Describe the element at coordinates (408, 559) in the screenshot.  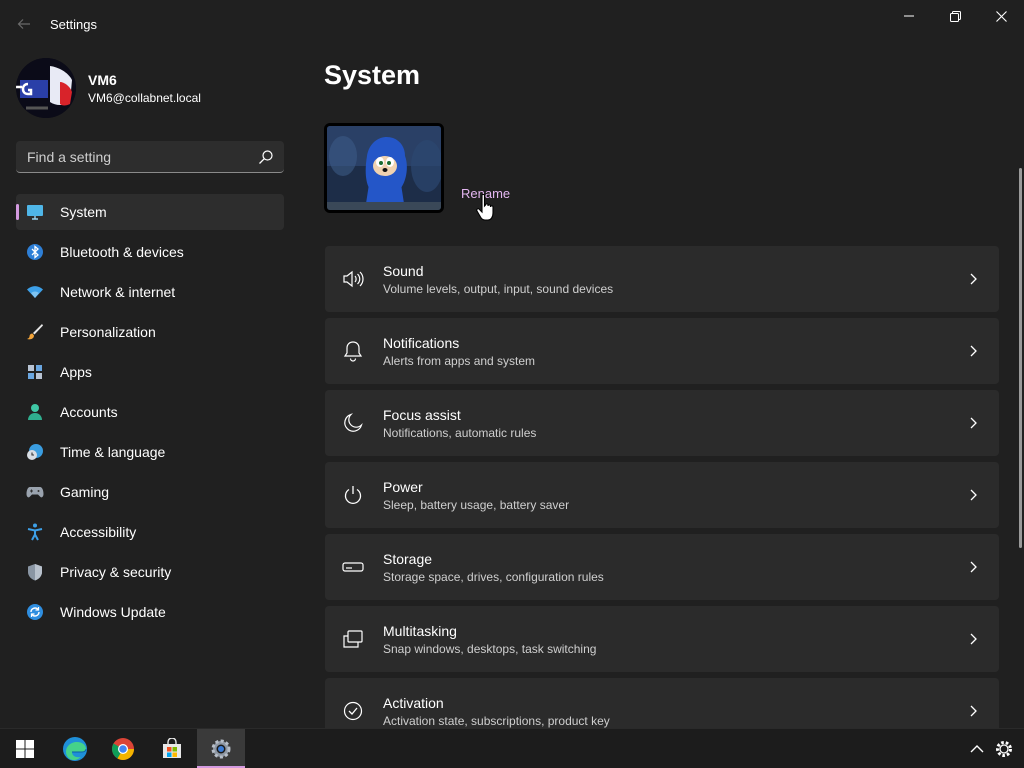
I see `card-title: Storage` at that location.